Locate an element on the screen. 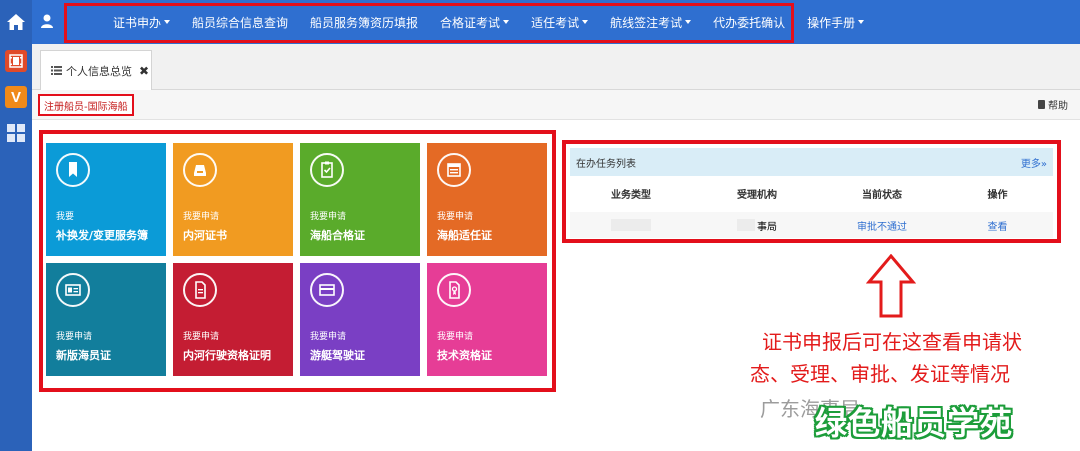 The height and width of the screenshot is (451, 1080). service-tile: 我要申请内河行驶资格证明 is located at coordinates (233, 319).